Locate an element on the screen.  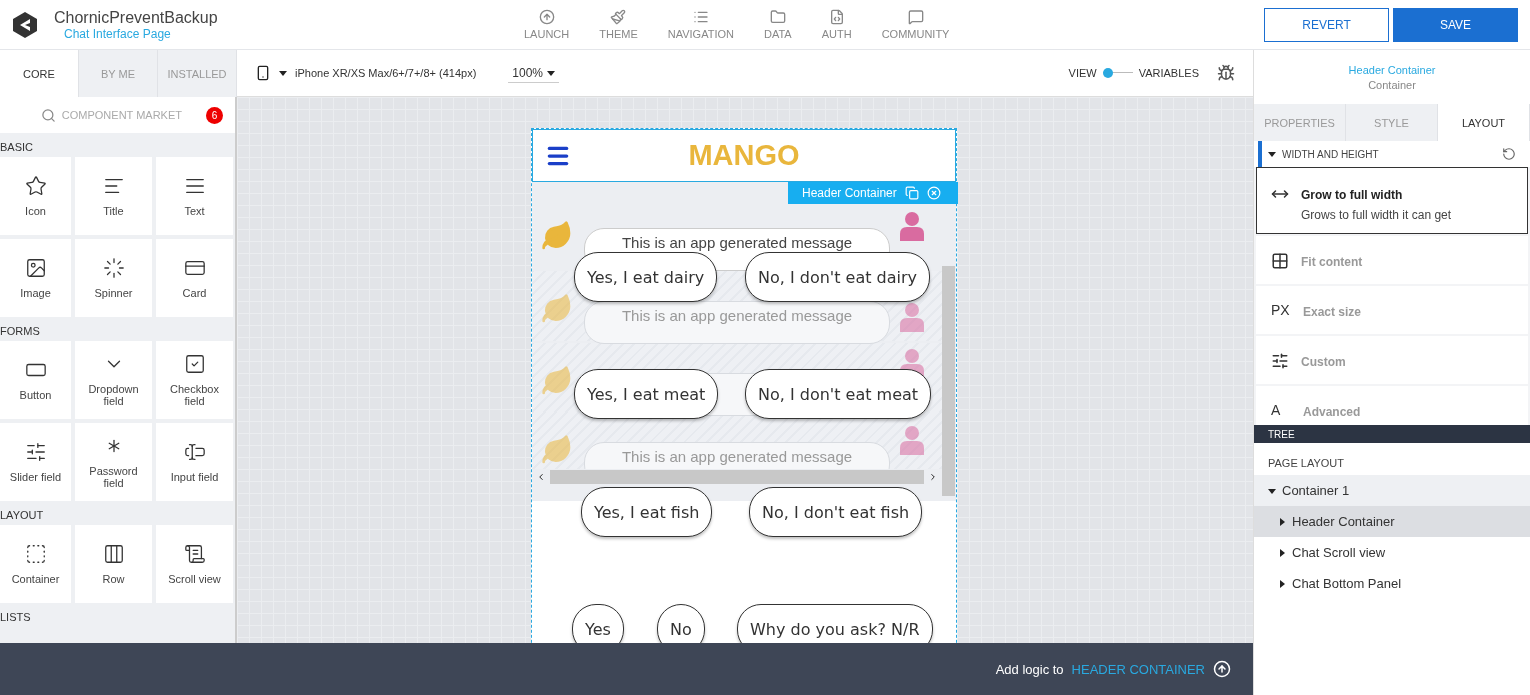
tree-item: Header Container is located at coordinates (1392, 521).